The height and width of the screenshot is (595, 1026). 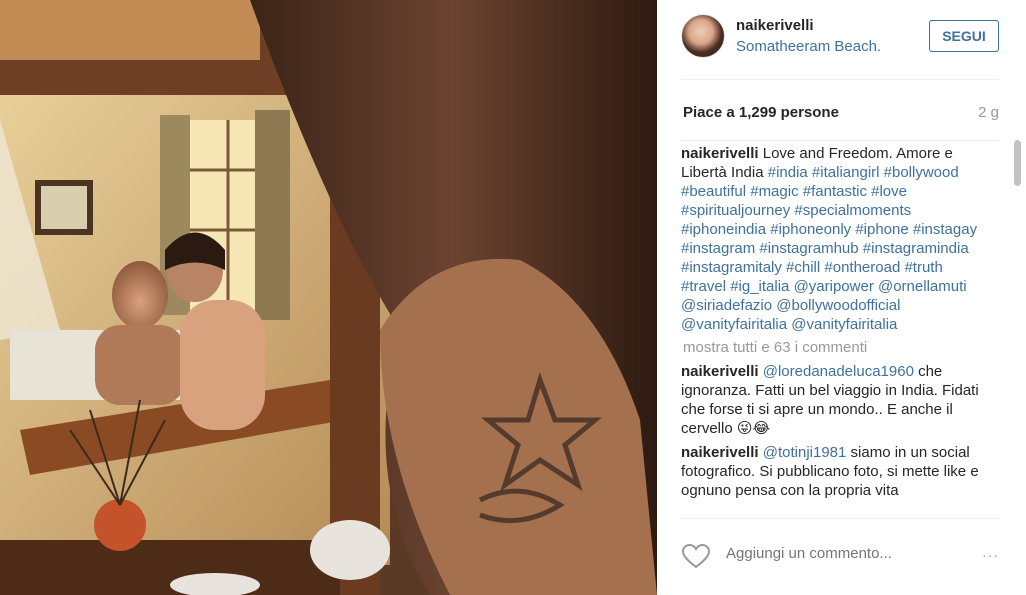 What do you see at coordinates (1017, 329) in the screenshot?
I see `comments-scrollbar` at bounding box center [1017, 329].